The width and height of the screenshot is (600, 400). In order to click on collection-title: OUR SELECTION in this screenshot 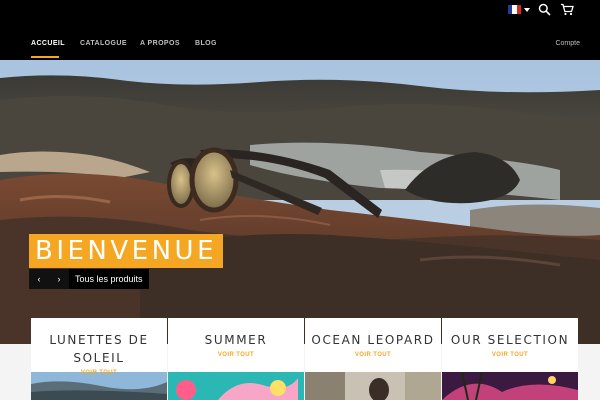, I will do `click(510, 340)`.